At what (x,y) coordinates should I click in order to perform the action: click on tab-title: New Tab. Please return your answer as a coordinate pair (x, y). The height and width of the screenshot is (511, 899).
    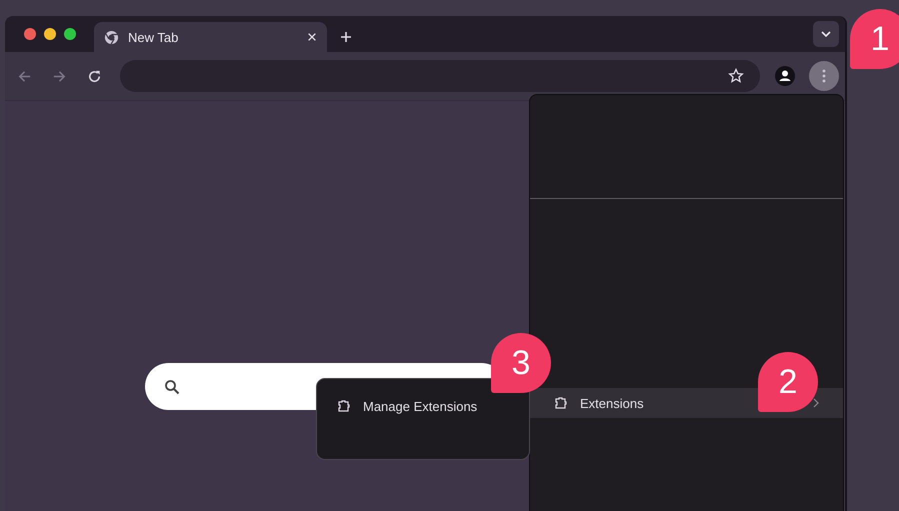
    Looking at the image, I should click on (154, 37).